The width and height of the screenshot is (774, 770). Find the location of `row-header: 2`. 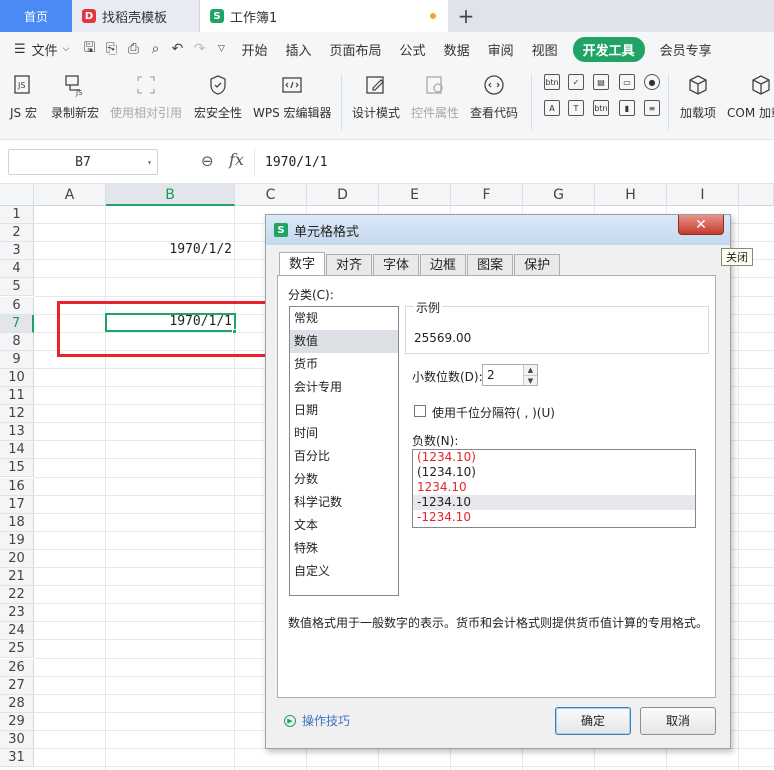

row-header: 2 is located at coordinates (17, 233).